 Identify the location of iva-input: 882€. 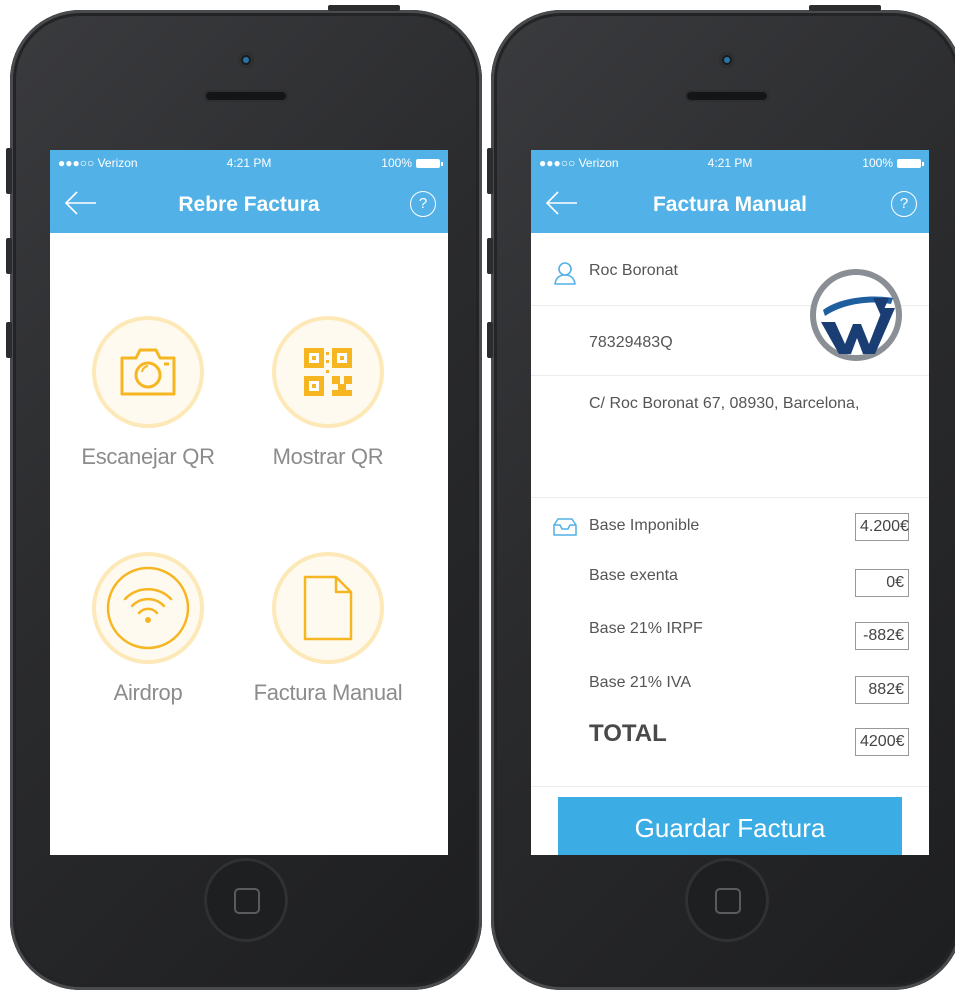
(882, 690).